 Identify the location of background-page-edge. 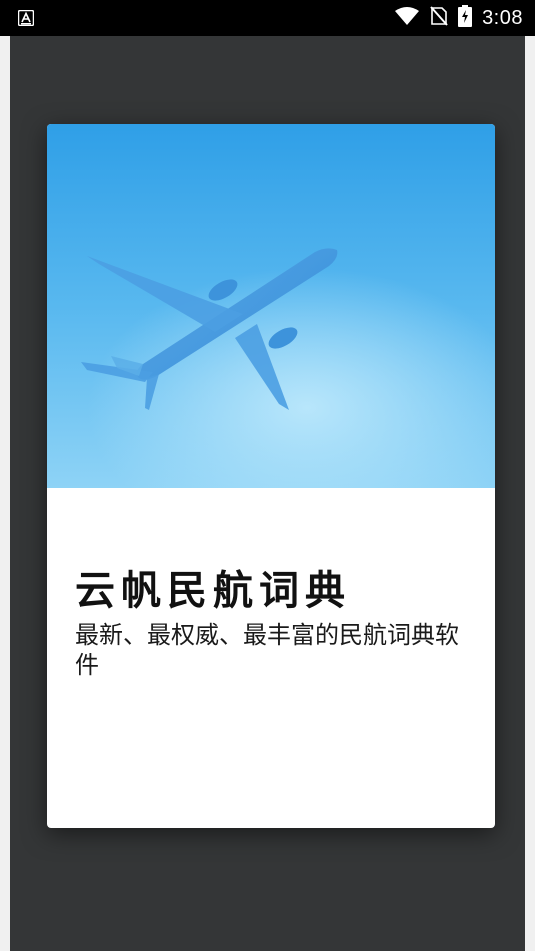
(5, 493).